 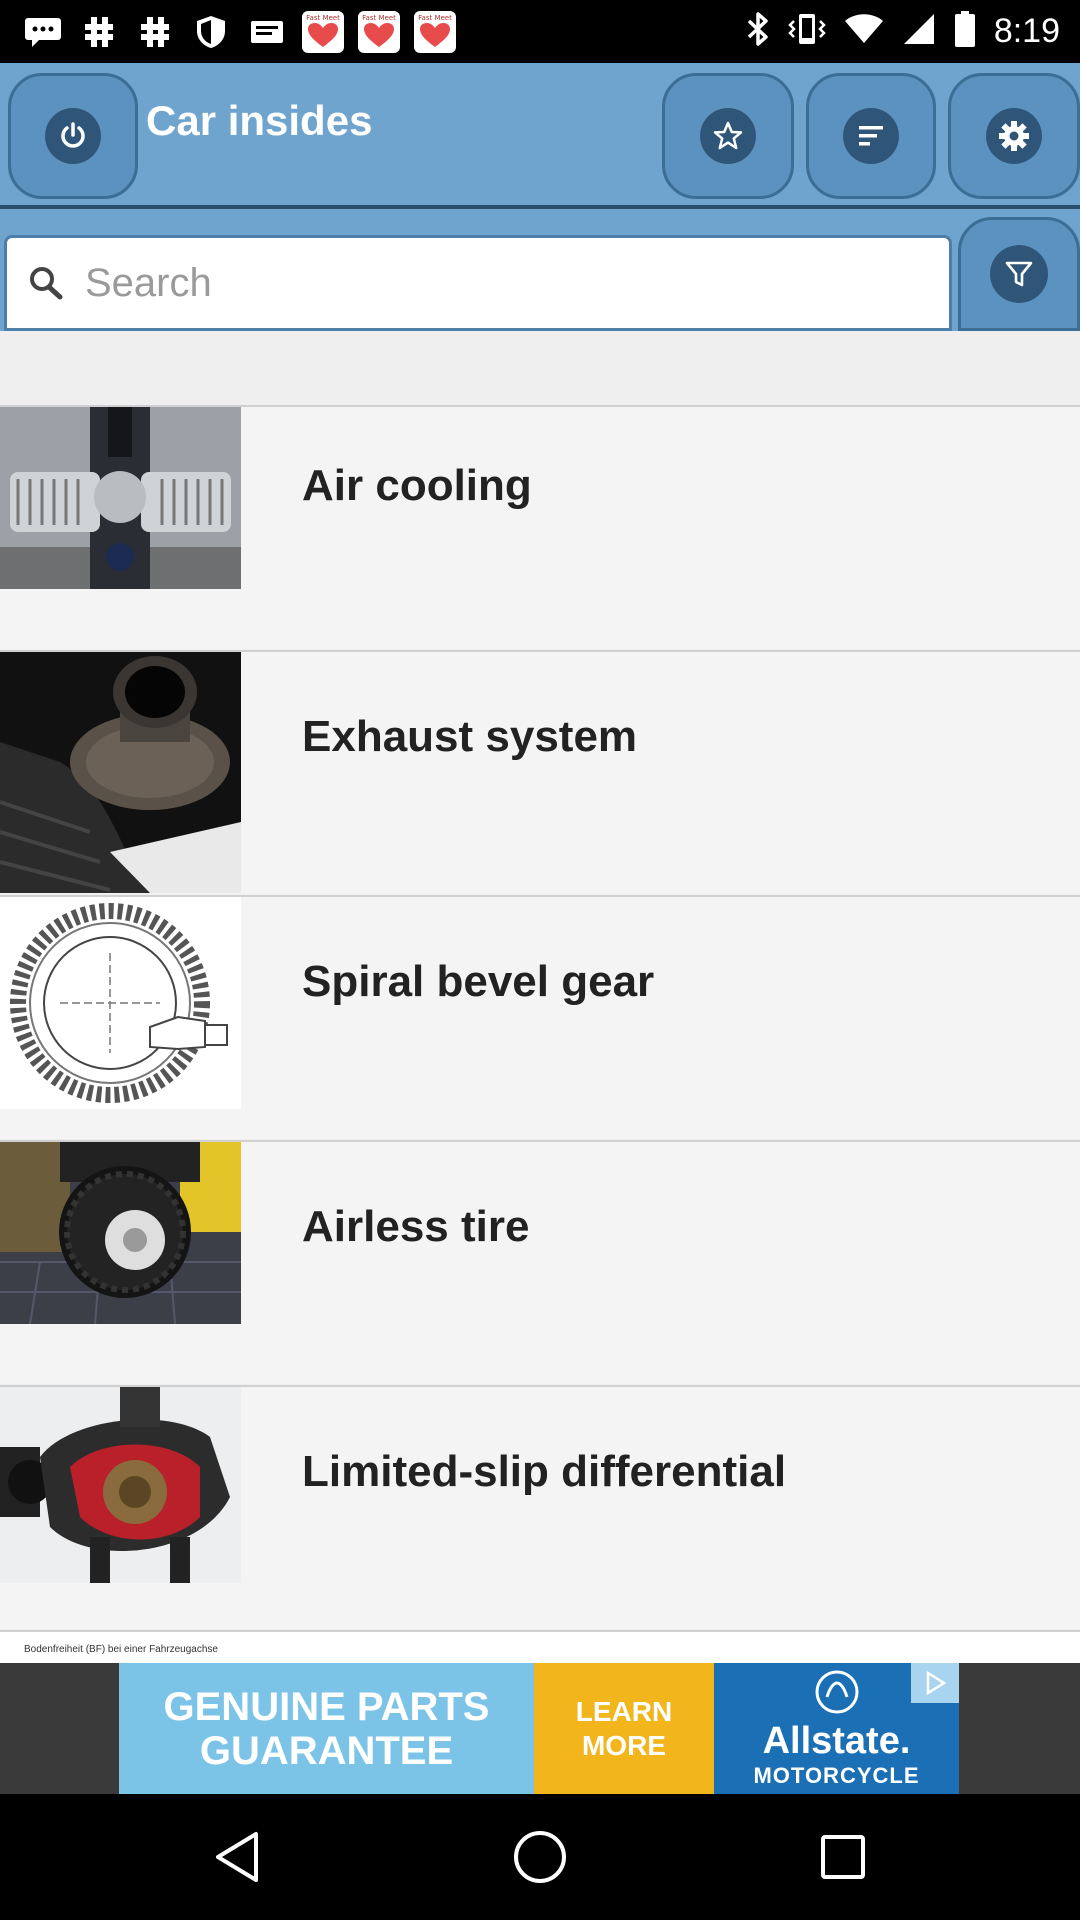 What do you see at coordinates (540, 527) in the screenshot?
I see `list-item: Air cooling` at bounding box center [540, 527].